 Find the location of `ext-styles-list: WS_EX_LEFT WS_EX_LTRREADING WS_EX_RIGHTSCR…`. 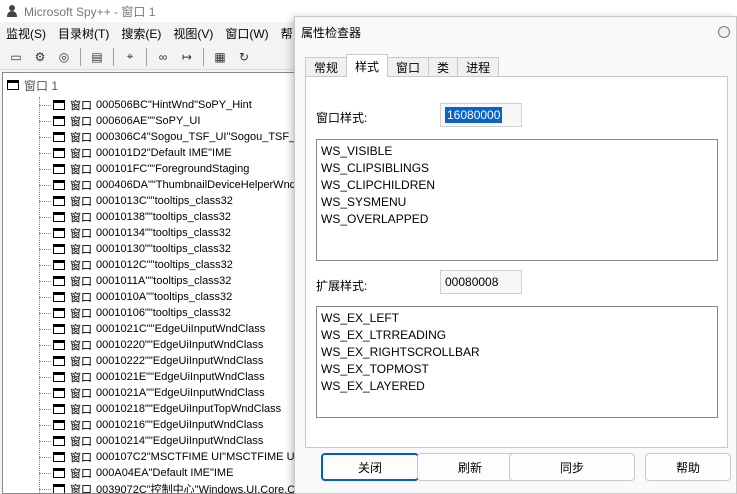

ext-styles-list: WS_EX_LEFT WS_EX_LTRREADING WS_EX_RIGHTSCR… is located at coordinates (517, 362).